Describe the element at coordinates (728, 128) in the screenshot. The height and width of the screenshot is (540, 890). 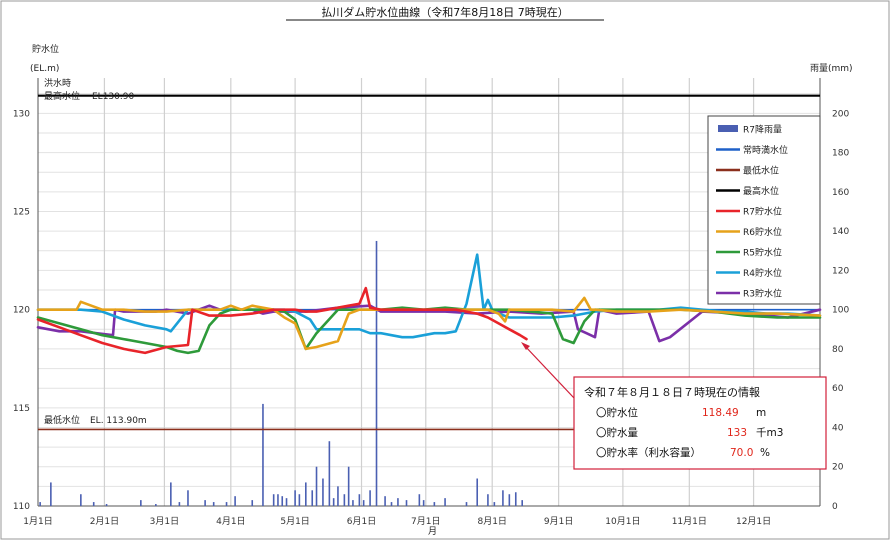
I see `legend-swatch-bar` at that location.